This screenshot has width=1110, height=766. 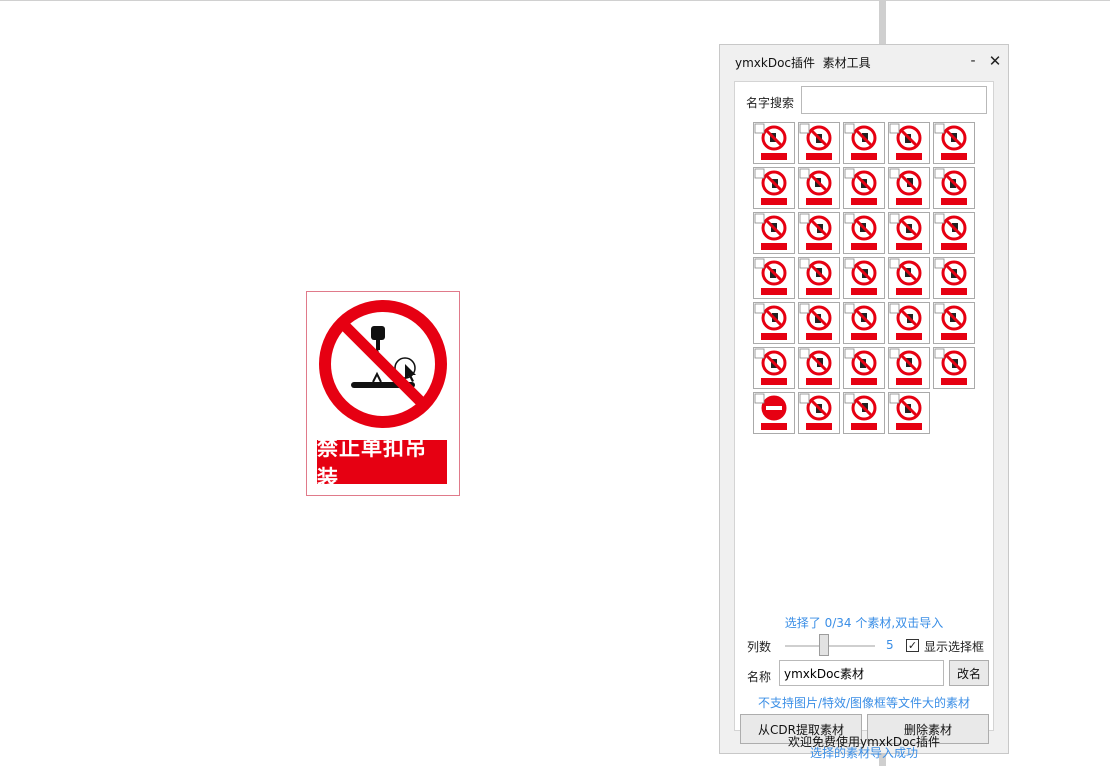 I want to click on columns-label: 列数, so click(x=759, y=647).